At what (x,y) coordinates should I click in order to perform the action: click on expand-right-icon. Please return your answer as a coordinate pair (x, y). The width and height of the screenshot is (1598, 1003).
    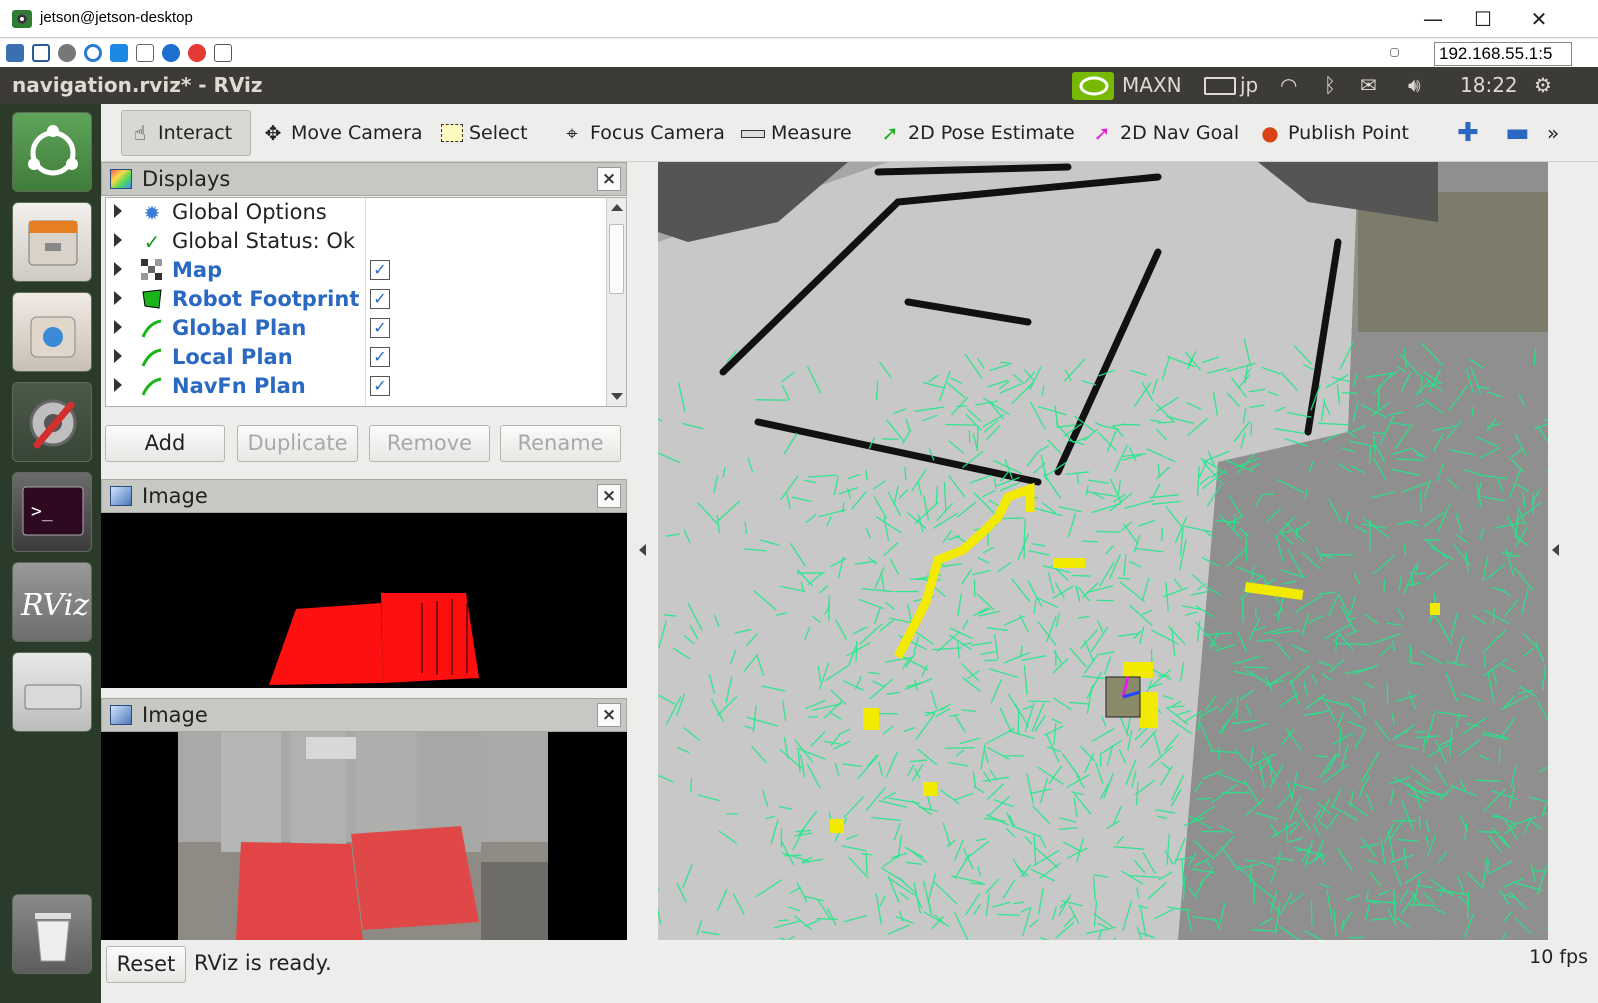
    Looking at the image, I should click on (1555, 550).